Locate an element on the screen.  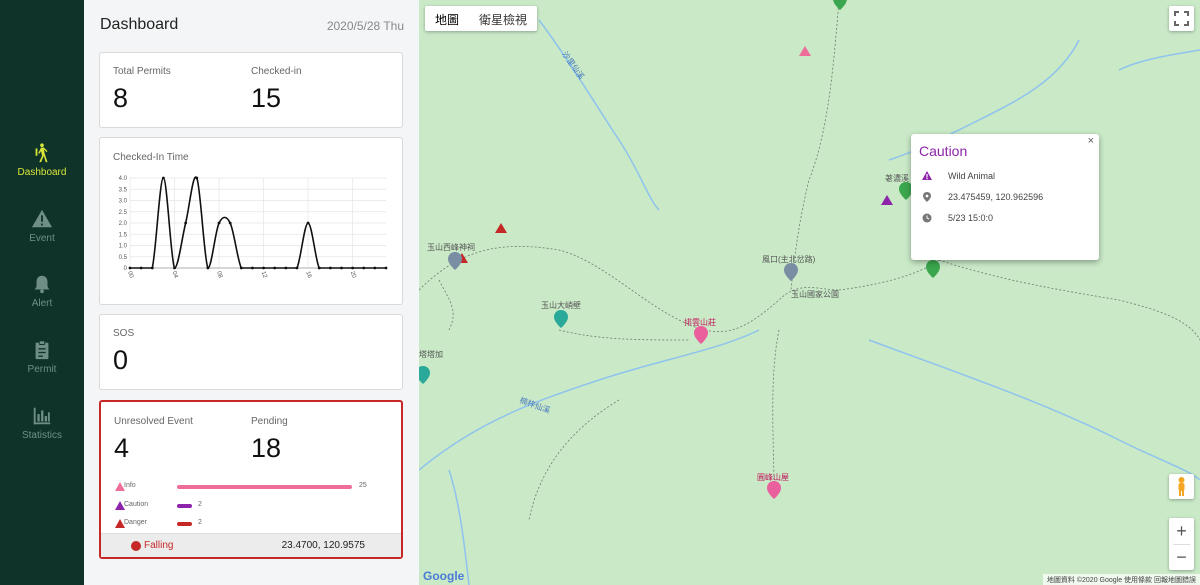
map-label: 圓峰山屋 is located at coordinates (773, 477).